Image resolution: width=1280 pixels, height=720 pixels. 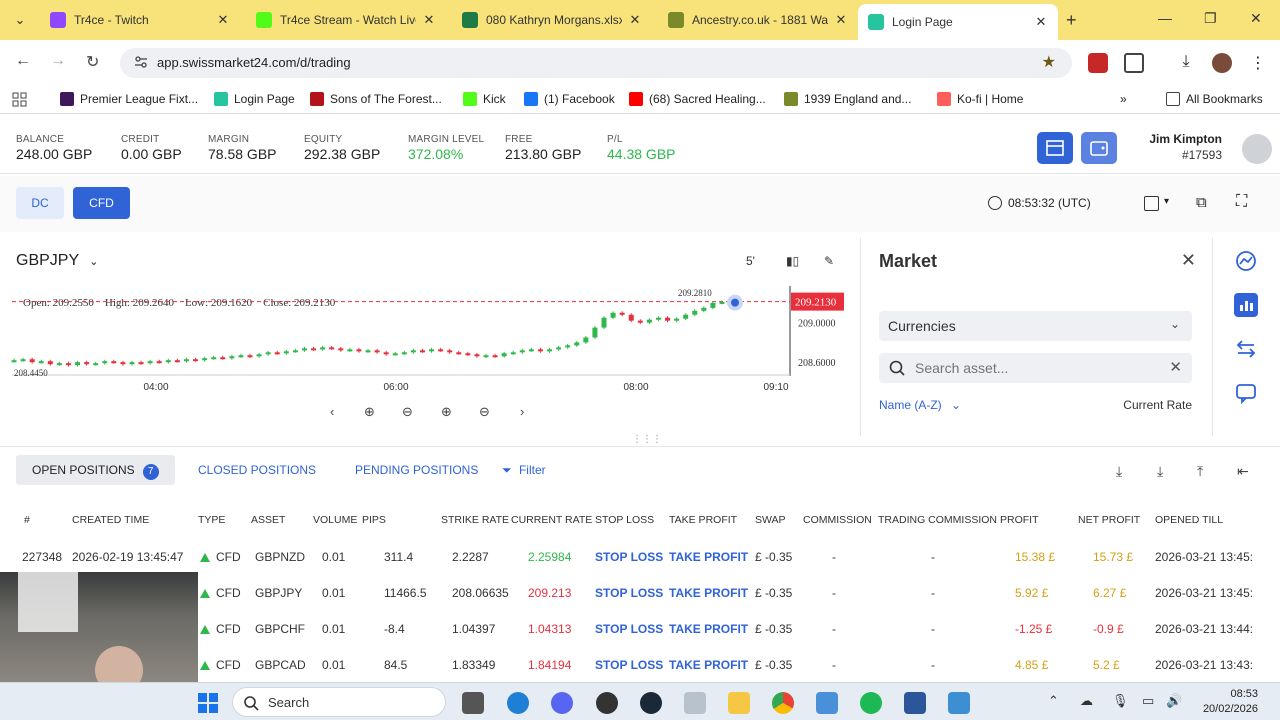 What do you see at coordinates (1071, 20) in the screenshot?
I see `new-tab-button: +` at bounding box center [1071, 20].